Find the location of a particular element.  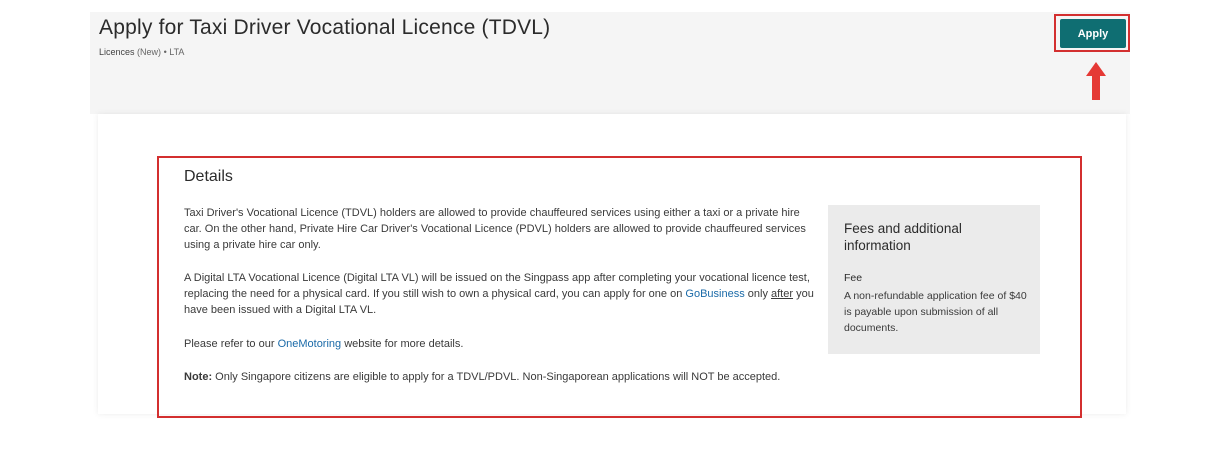

text-segment: only is located at coordinates (757, 294).